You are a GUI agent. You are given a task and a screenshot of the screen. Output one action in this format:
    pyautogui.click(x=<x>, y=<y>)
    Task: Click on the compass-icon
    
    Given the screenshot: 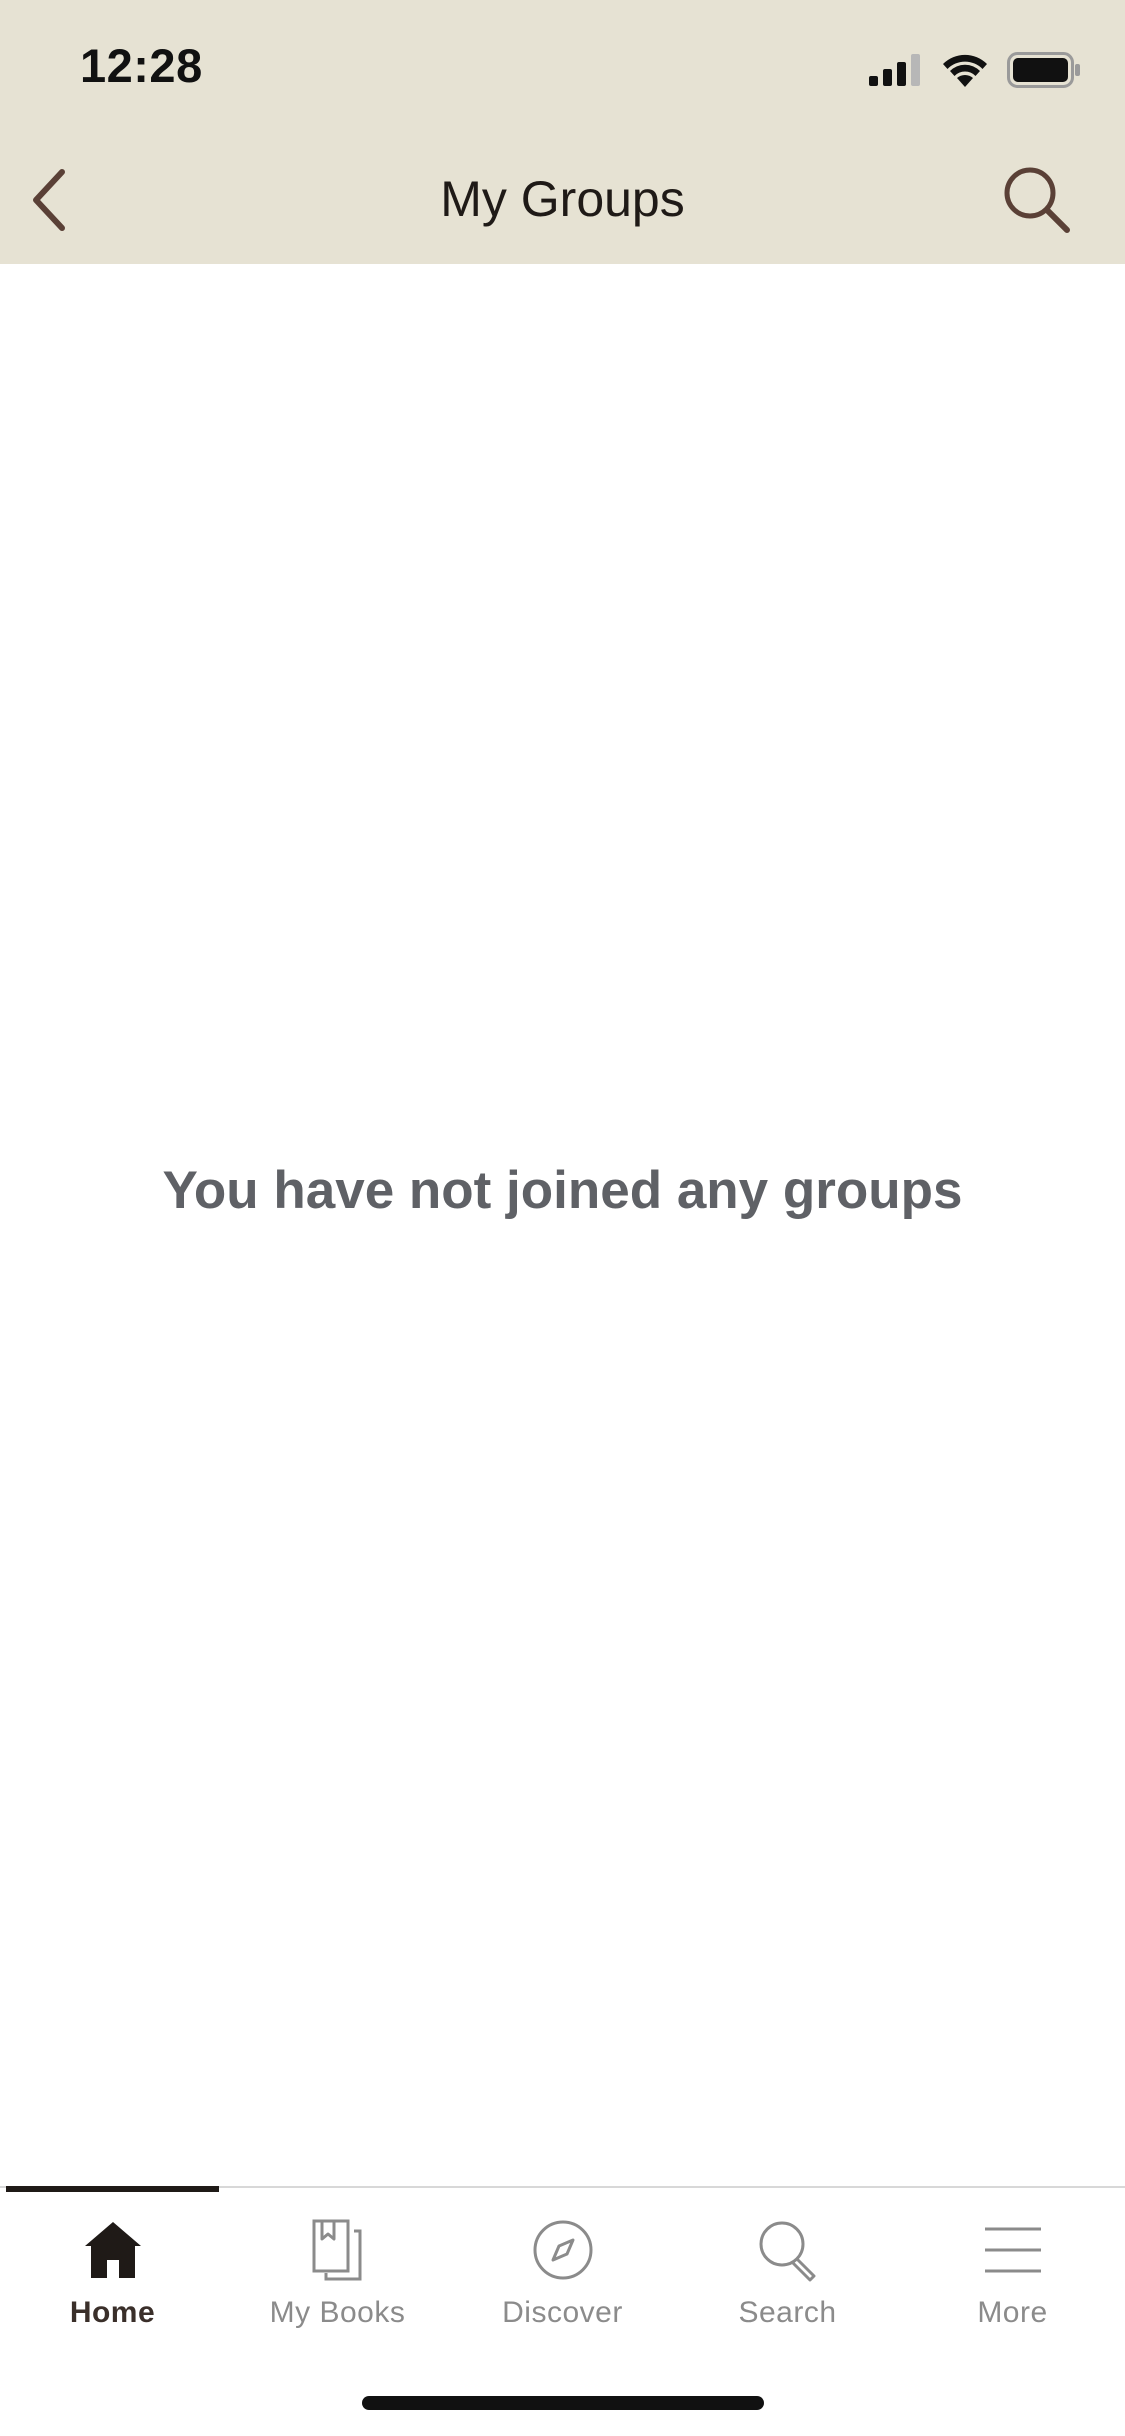 What is the action you would take?
    pyautogui.click(x=562, y=2250)
    